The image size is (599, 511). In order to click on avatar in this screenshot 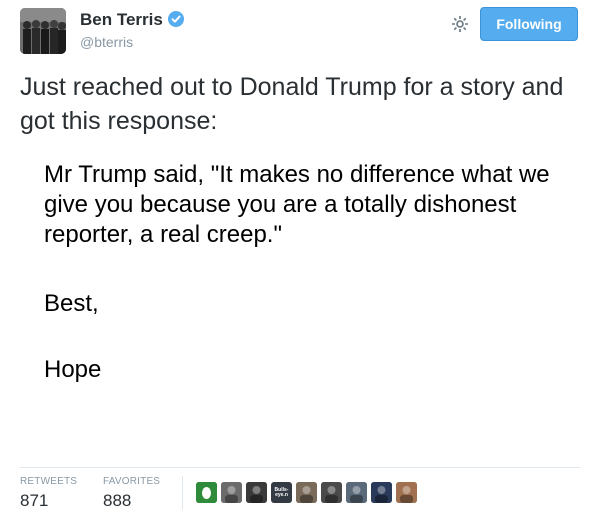, I will do `click(43, 31)`.